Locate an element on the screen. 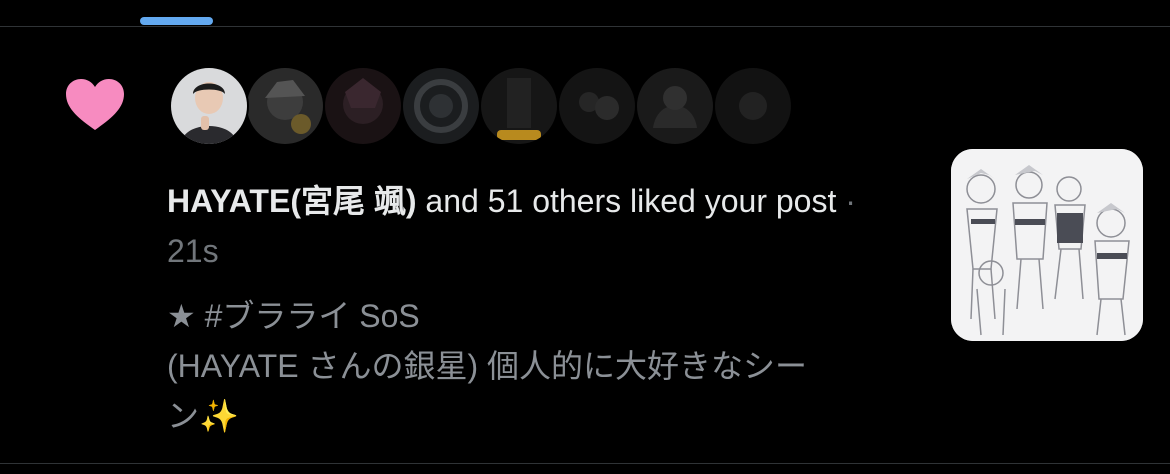  post-line-1: ★ #ブラライ SoS is located at coordinates (293, 316).